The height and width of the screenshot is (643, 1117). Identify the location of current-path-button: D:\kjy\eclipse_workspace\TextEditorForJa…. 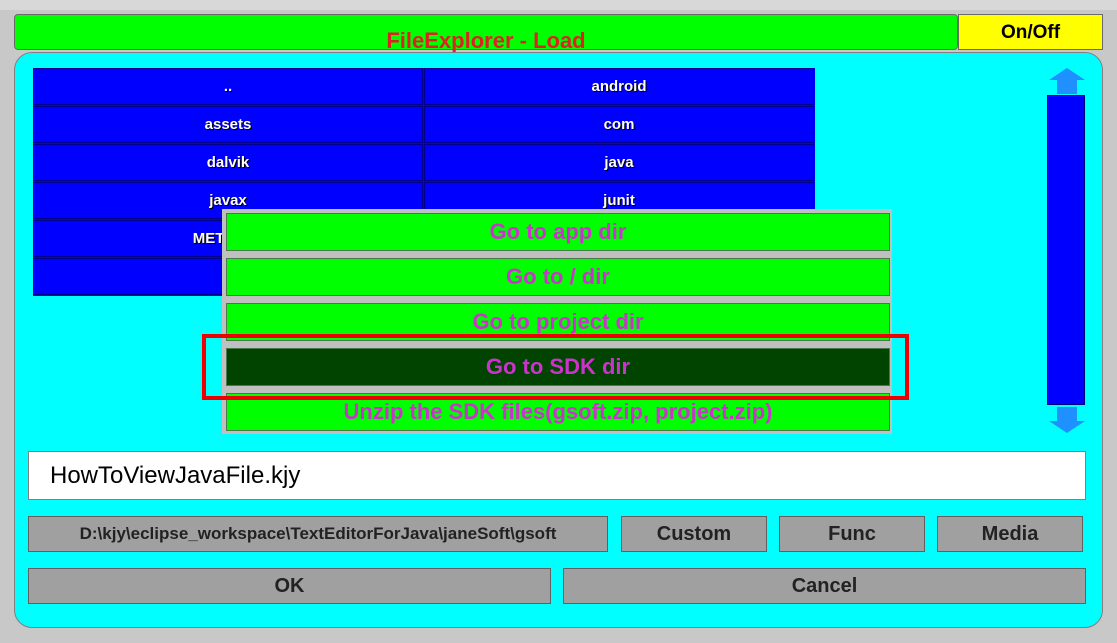
(318, 534).